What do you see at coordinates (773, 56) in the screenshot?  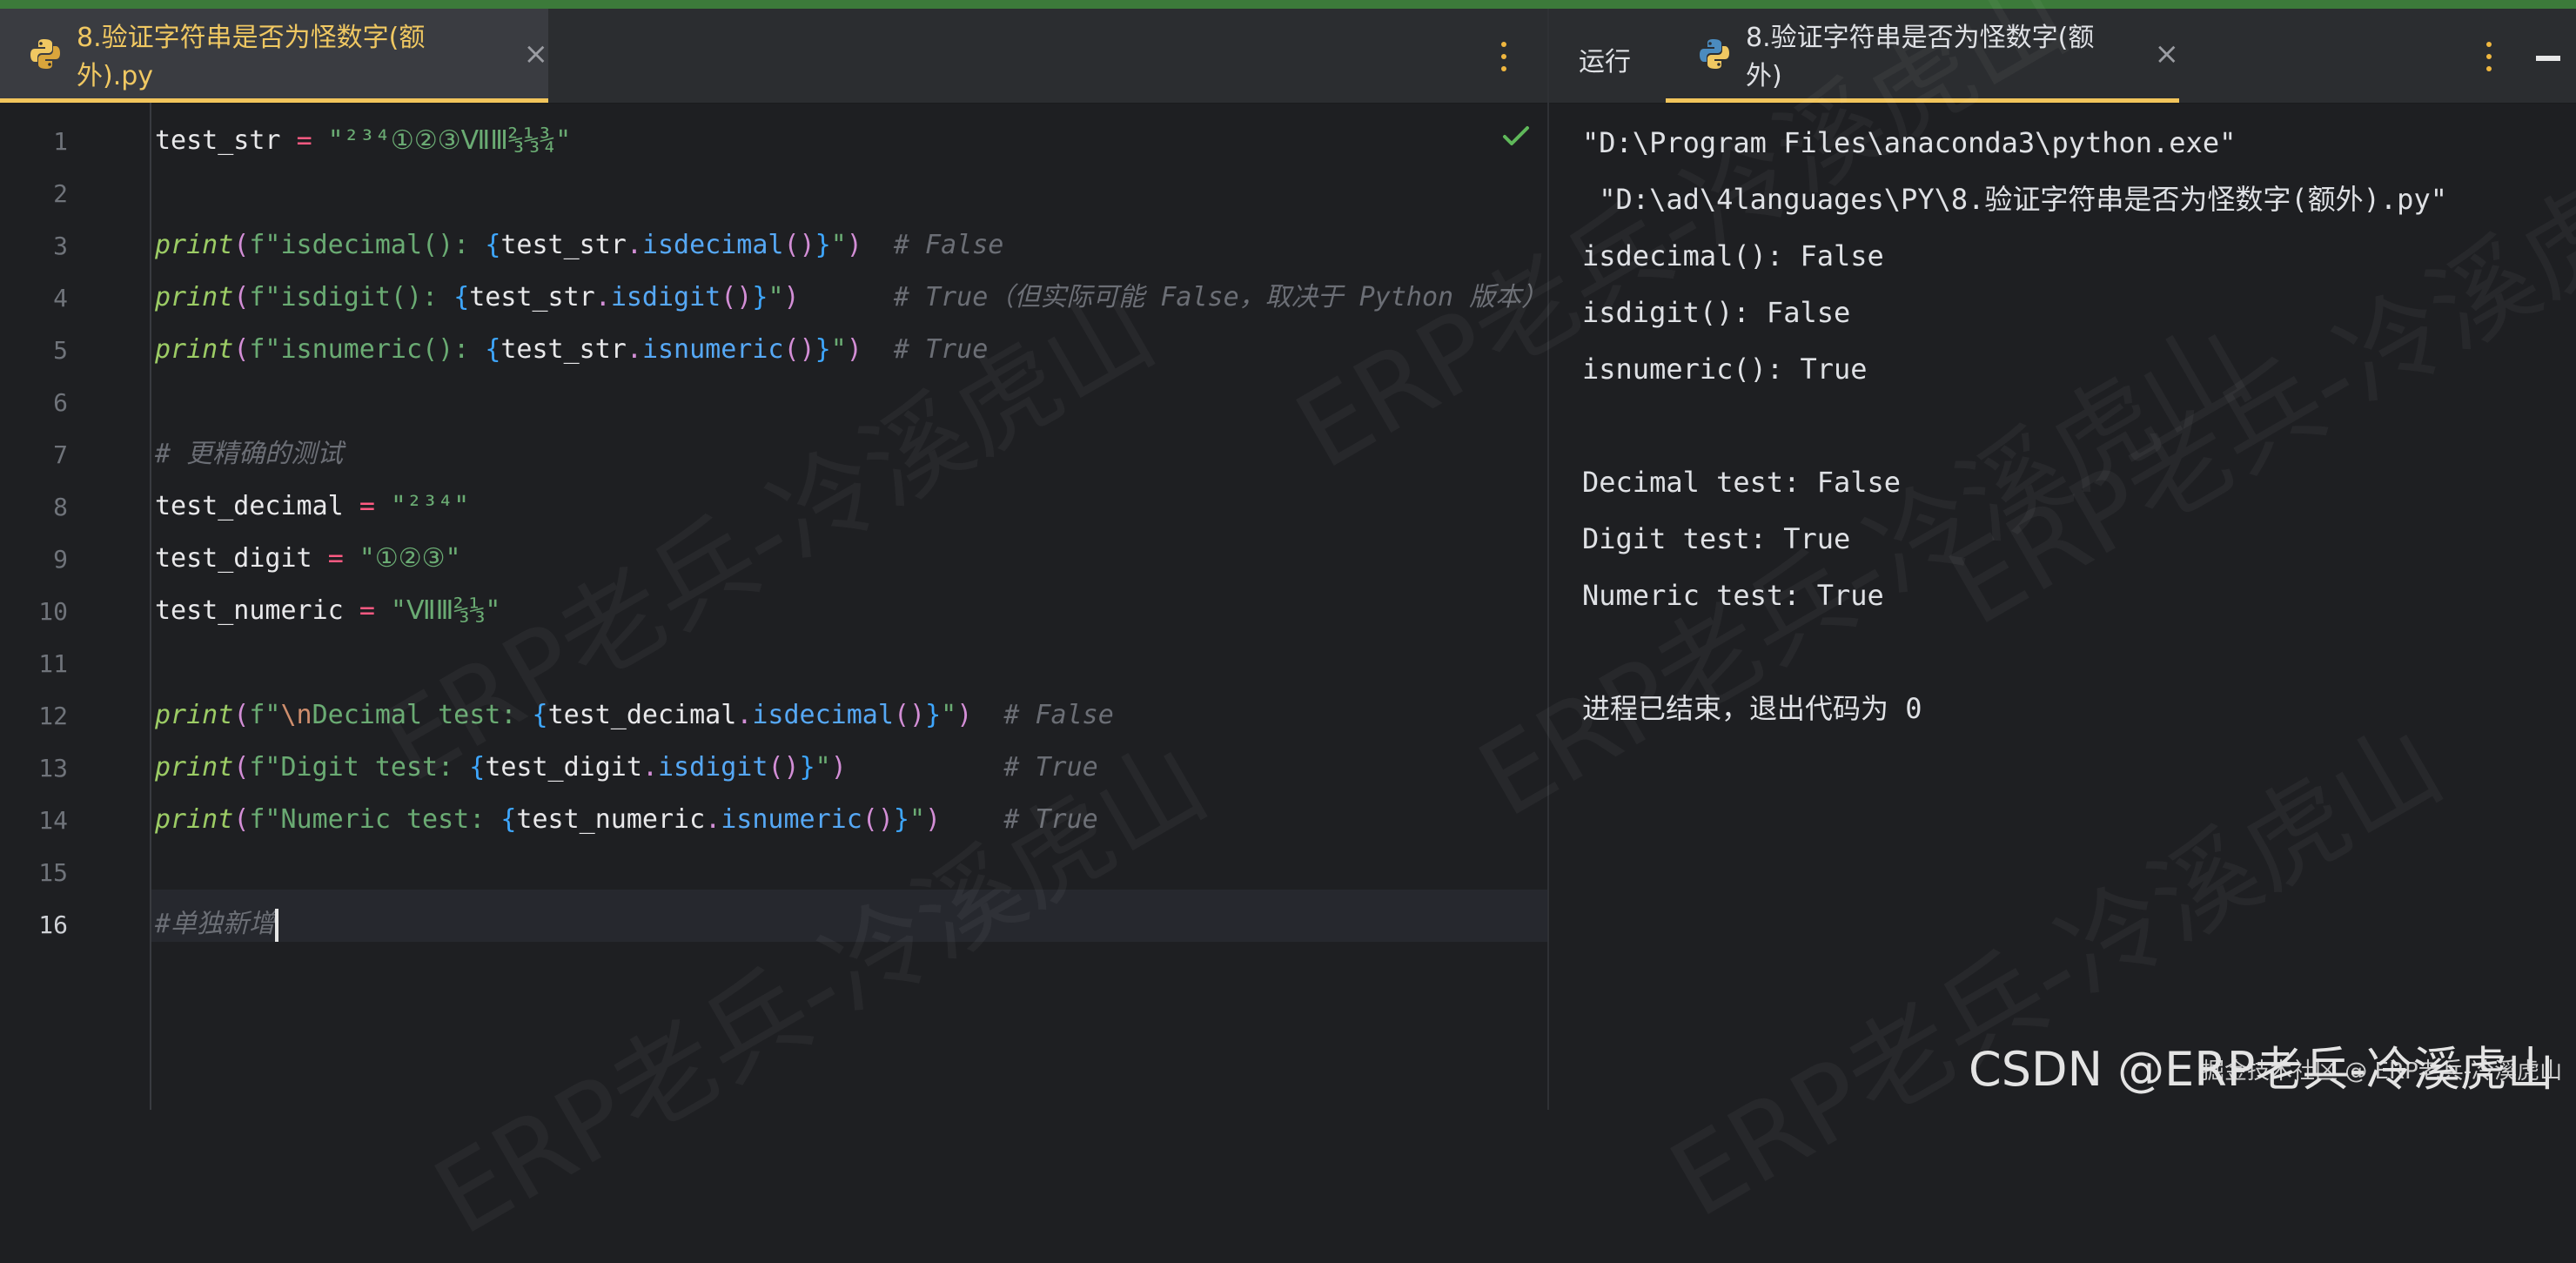 I see `editor-tab-bar: 8.验证字符串是否为怪数字(额外).py ×` at bounding box center [773, 56].